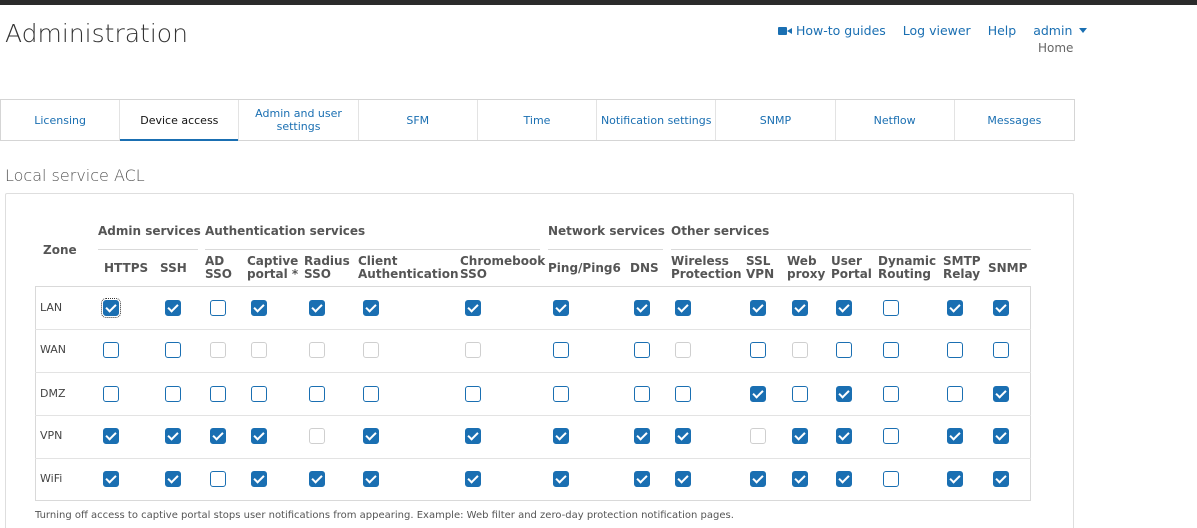 The height and width of the screenshot is (528, 1197). What do you see at coordinates (891, 350) in the screenshot?
I see `checkbox-wan-dynamic-routing` at bounding box center [891, 350].